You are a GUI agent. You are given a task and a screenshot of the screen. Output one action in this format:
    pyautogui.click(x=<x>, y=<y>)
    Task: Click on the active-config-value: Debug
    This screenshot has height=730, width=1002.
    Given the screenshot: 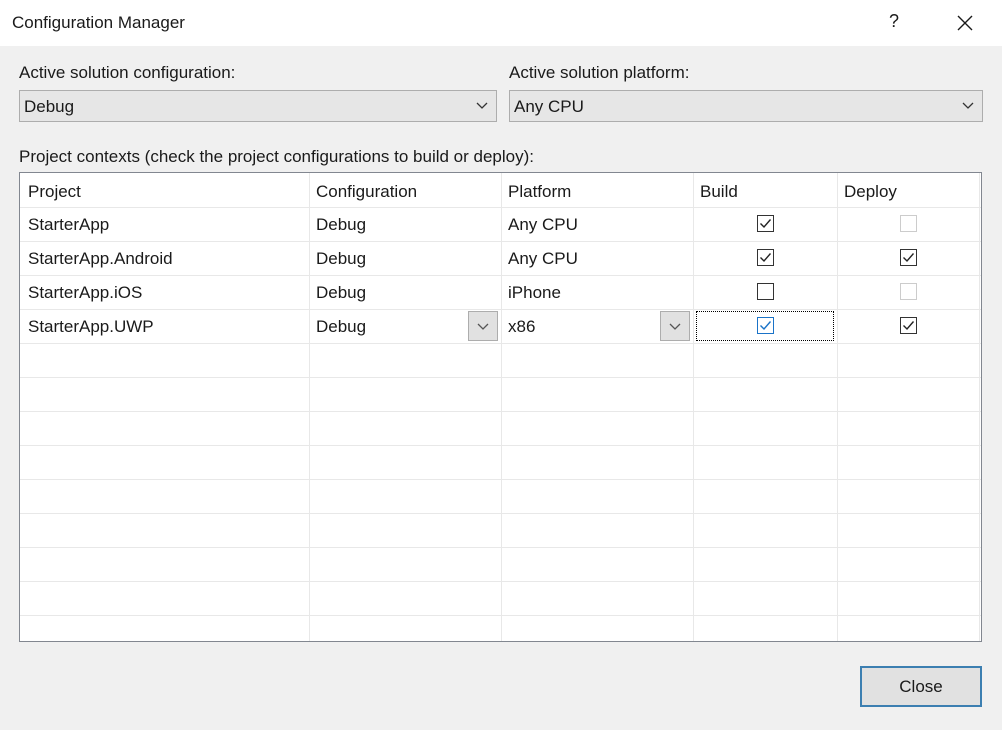 What is the action you would take?
    pyautogui.click(x=49, y=106)
    